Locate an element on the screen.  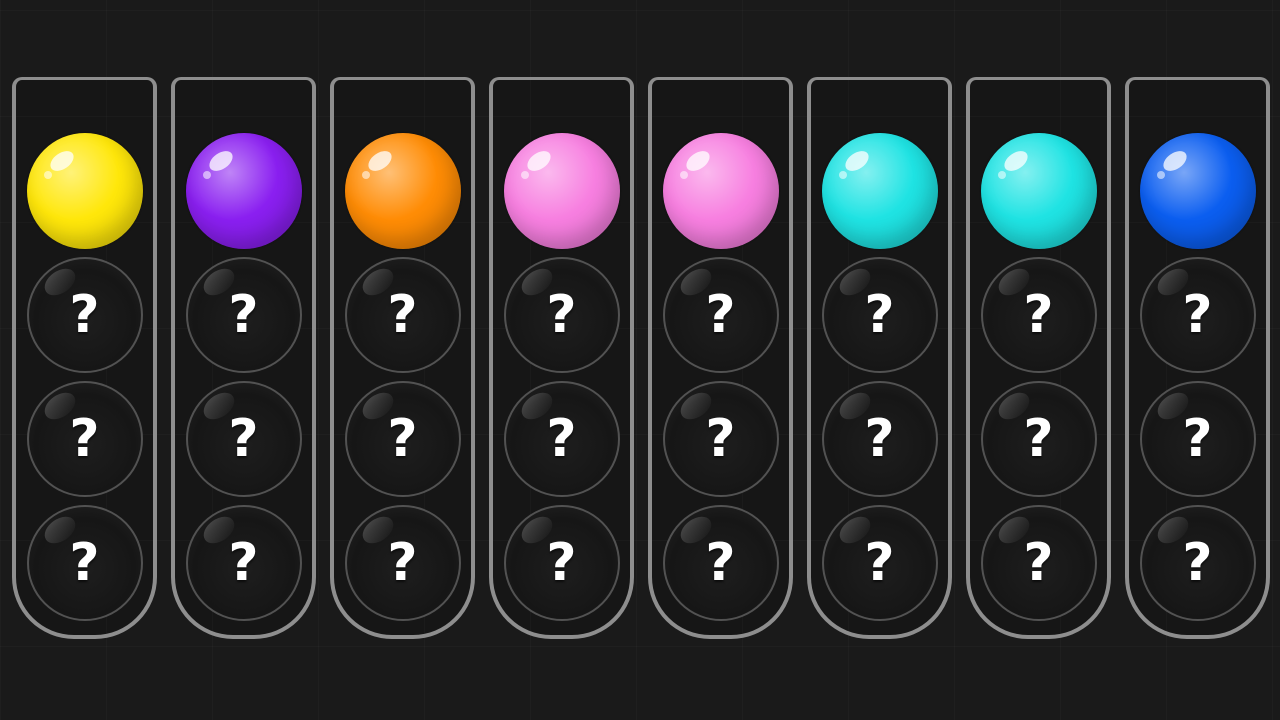
ball-orange is located at coordinates (402, 191).